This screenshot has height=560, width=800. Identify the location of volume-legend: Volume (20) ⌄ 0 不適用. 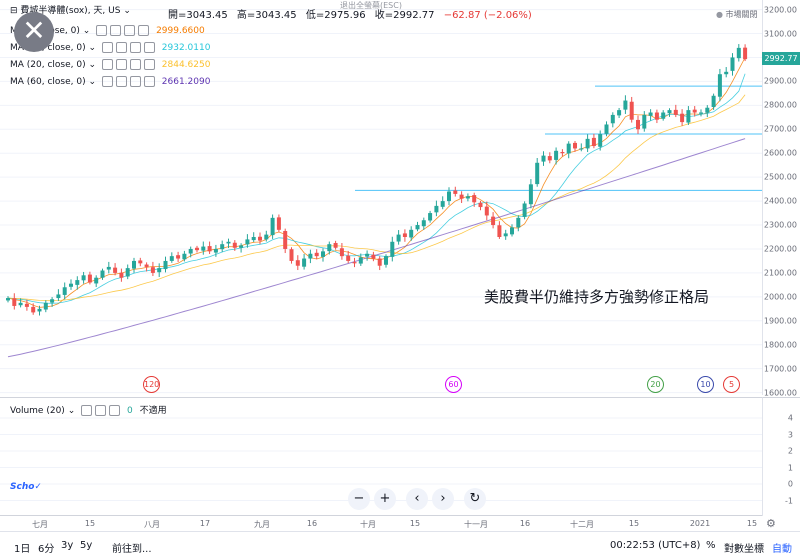
(88, 409).